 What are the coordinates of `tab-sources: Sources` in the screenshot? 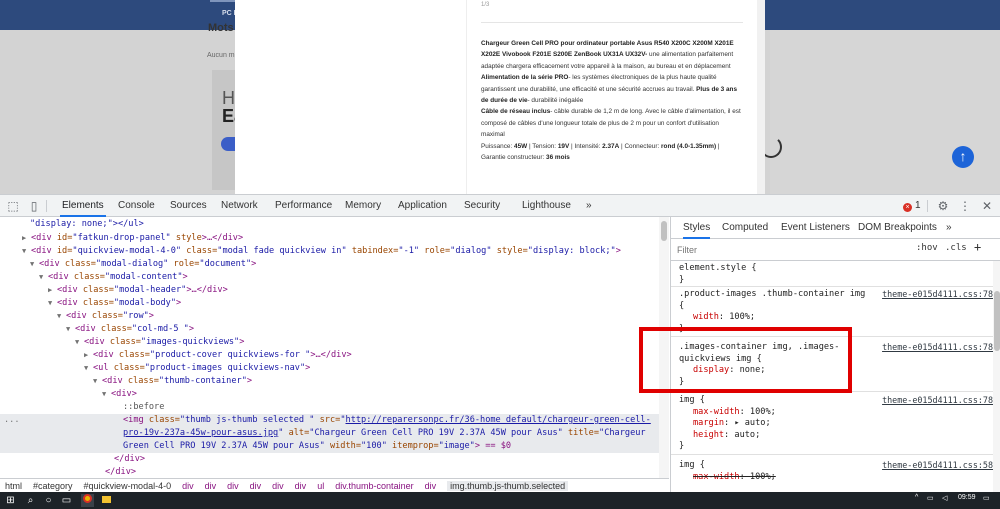 It's located at (188, 206).